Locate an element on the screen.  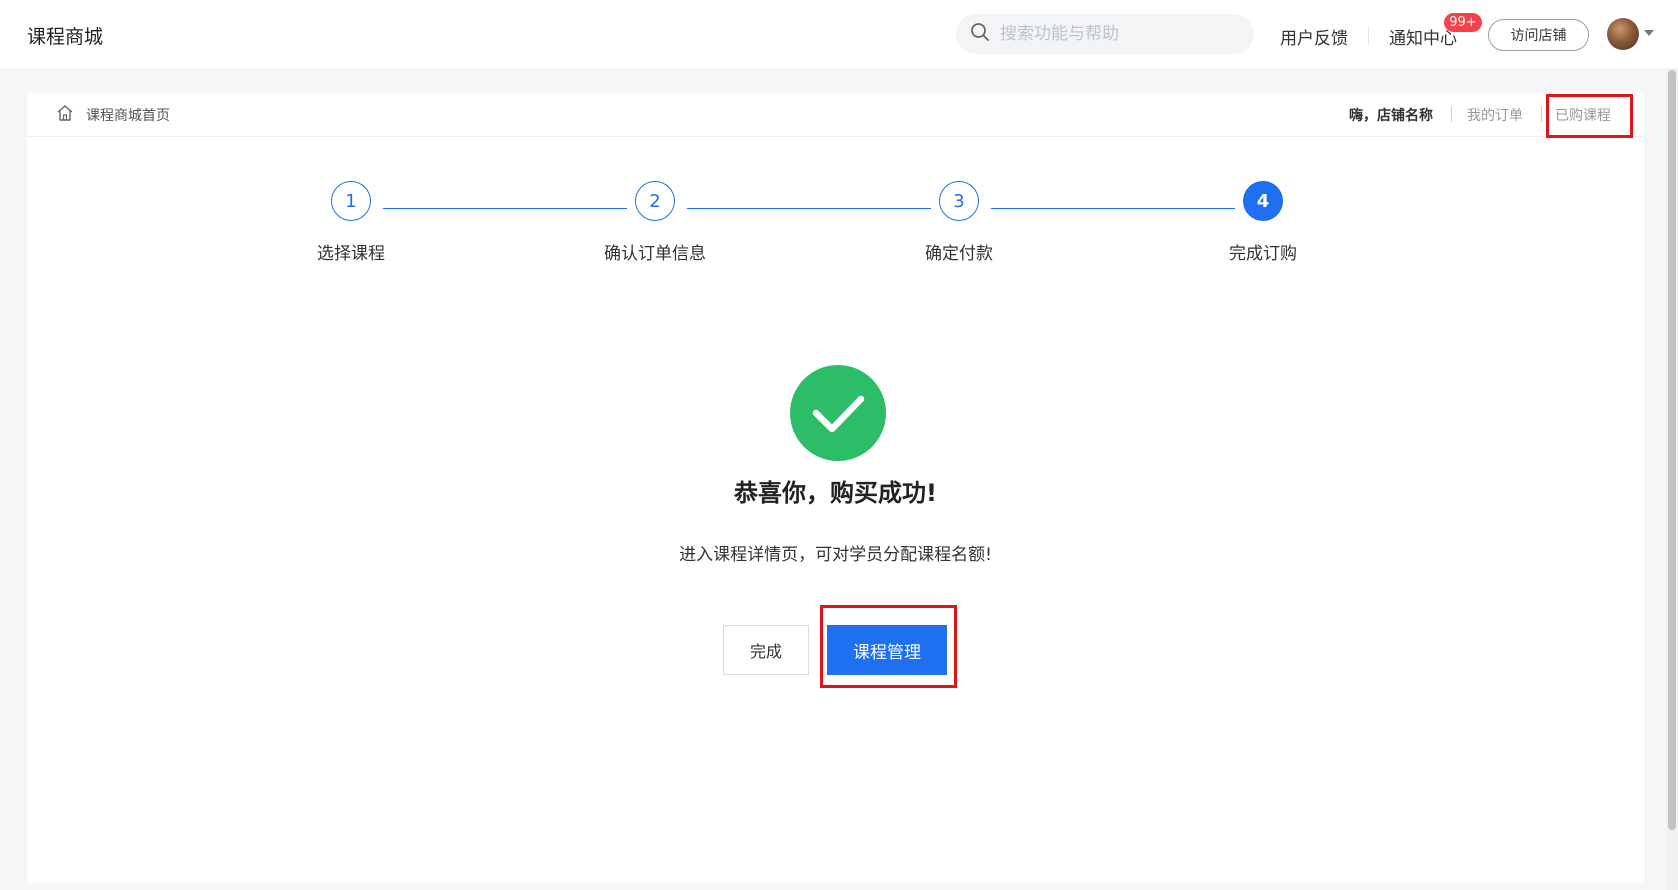
visit-store-button: 访问店铺 is located at coordinates (1538, 35).